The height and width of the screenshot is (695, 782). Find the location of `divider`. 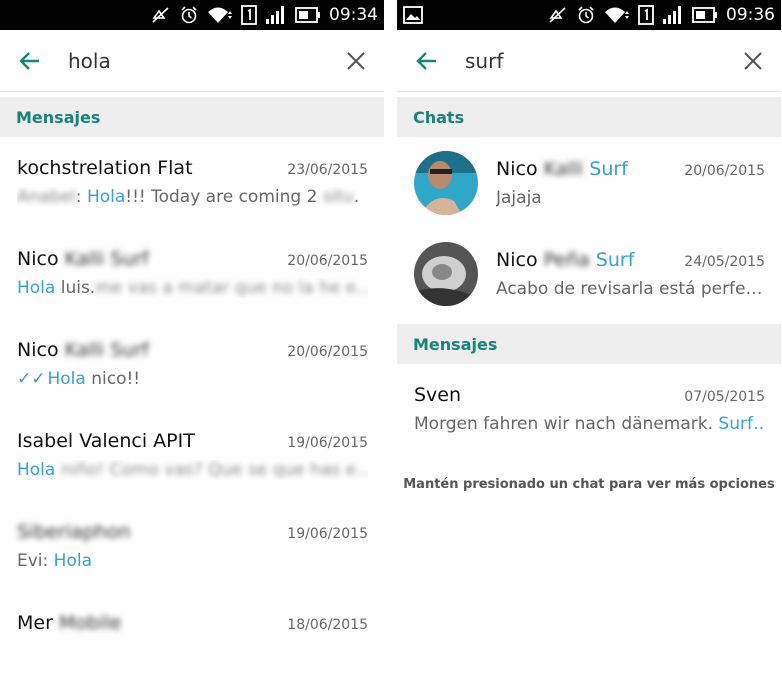

divider is located at coordinates (390, 347).